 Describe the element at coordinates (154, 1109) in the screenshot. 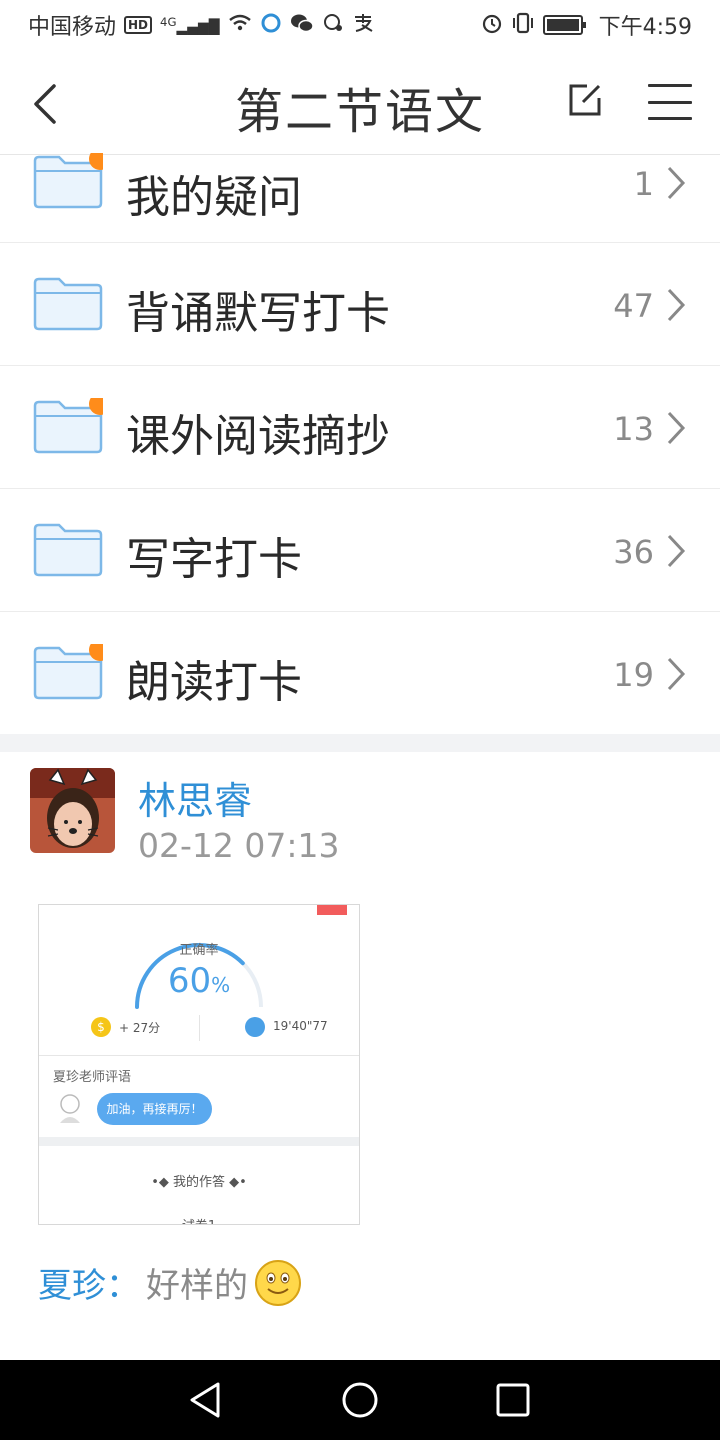

I see `teacher-comment-bubble: 加油，再接再厉！` at that location.